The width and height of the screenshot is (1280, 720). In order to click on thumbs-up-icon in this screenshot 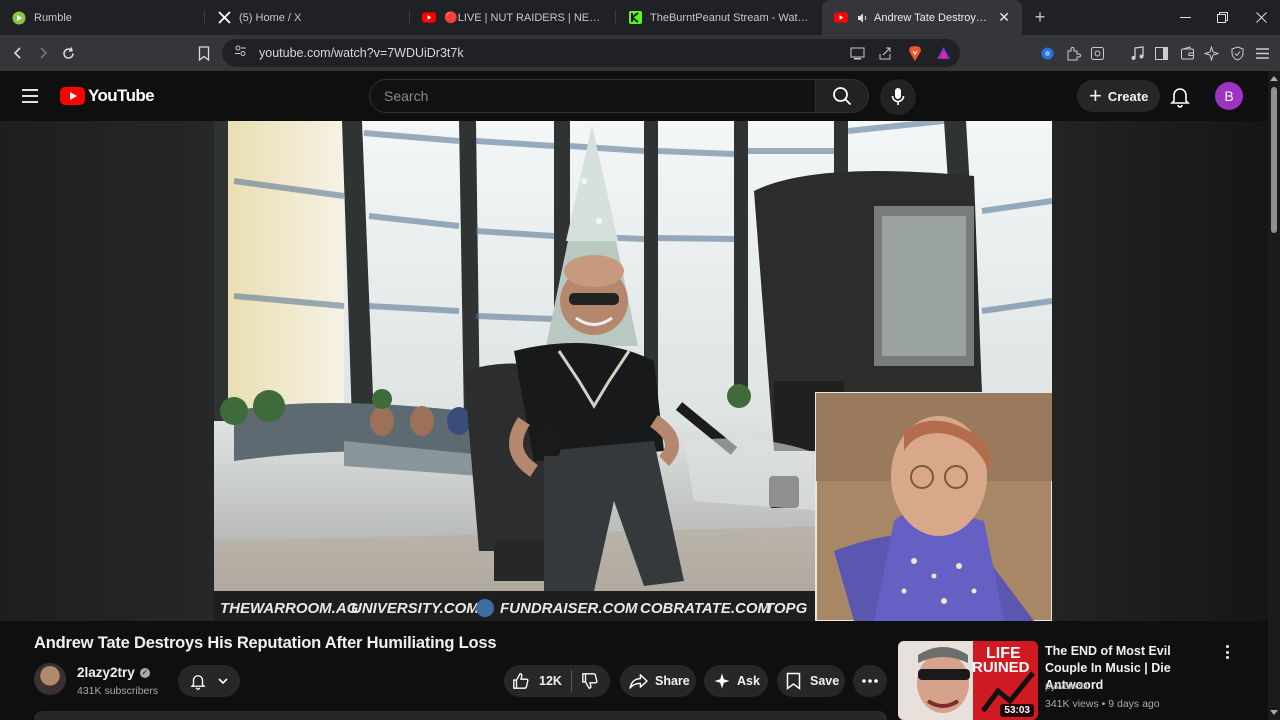, I will do `click(521, 681)`.